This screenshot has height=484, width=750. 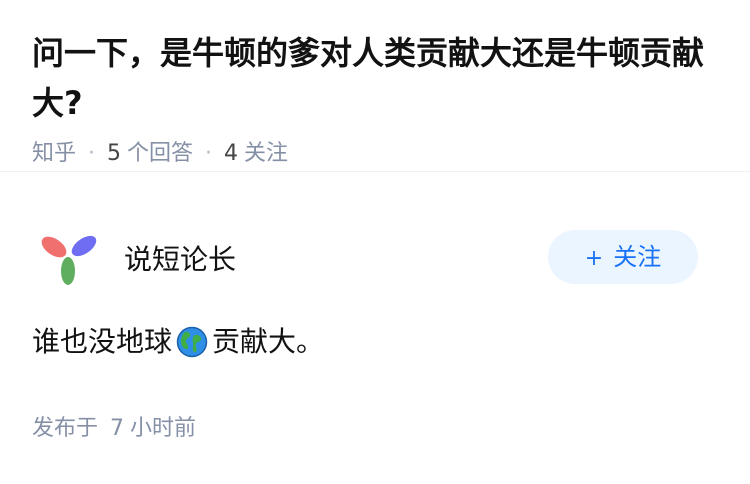 What do you see at coordinates (594, 258) in the screenshot?
I see `plus-icon: +` at bounding box center [594, 258].